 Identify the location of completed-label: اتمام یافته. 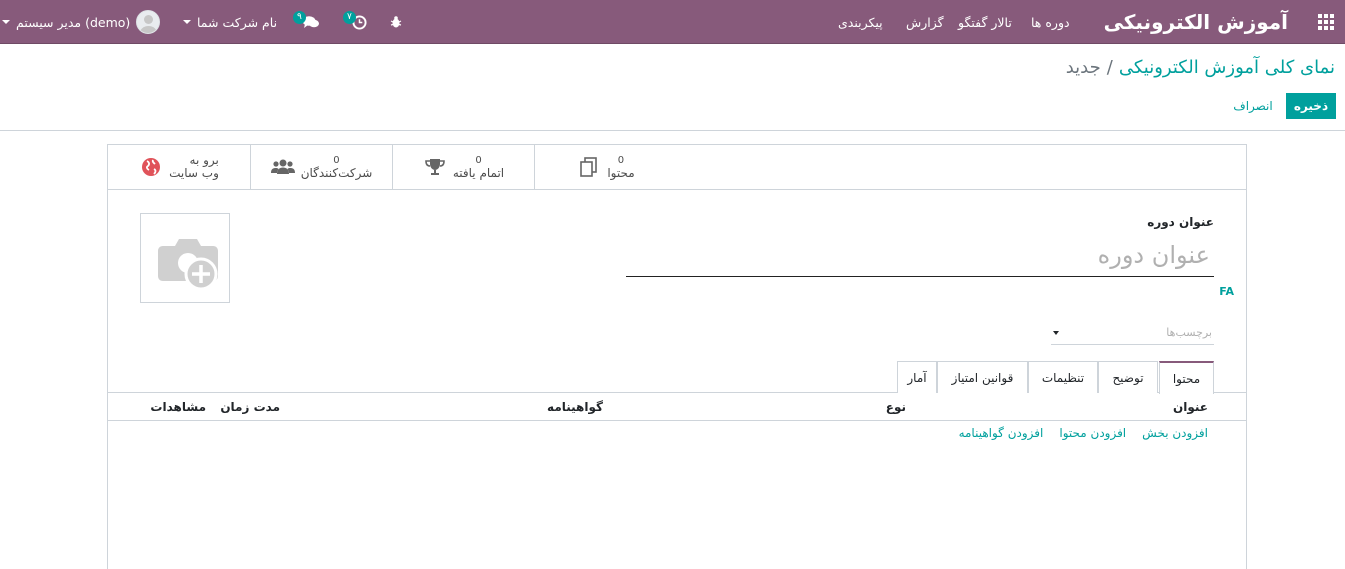
(478, 173).